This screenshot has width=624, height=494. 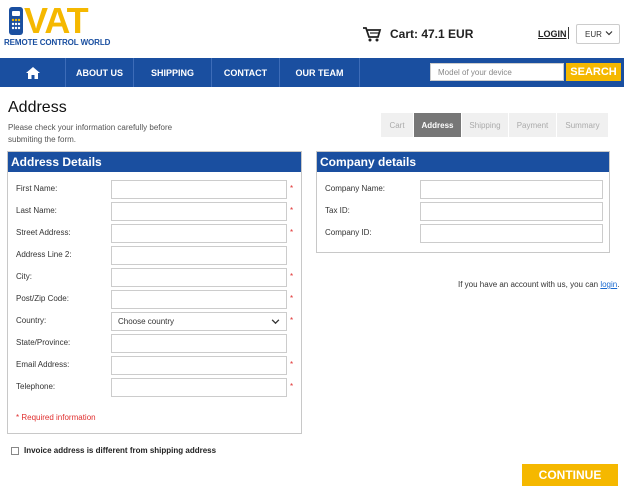 I want to click on telephone-field, so click(x=199, y=387).